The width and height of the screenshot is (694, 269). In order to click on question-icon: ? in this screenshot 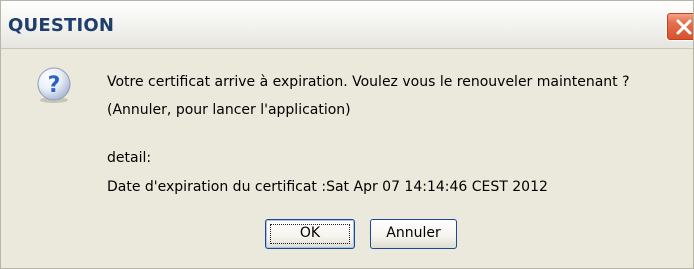, I will do `click(54, 85)`.